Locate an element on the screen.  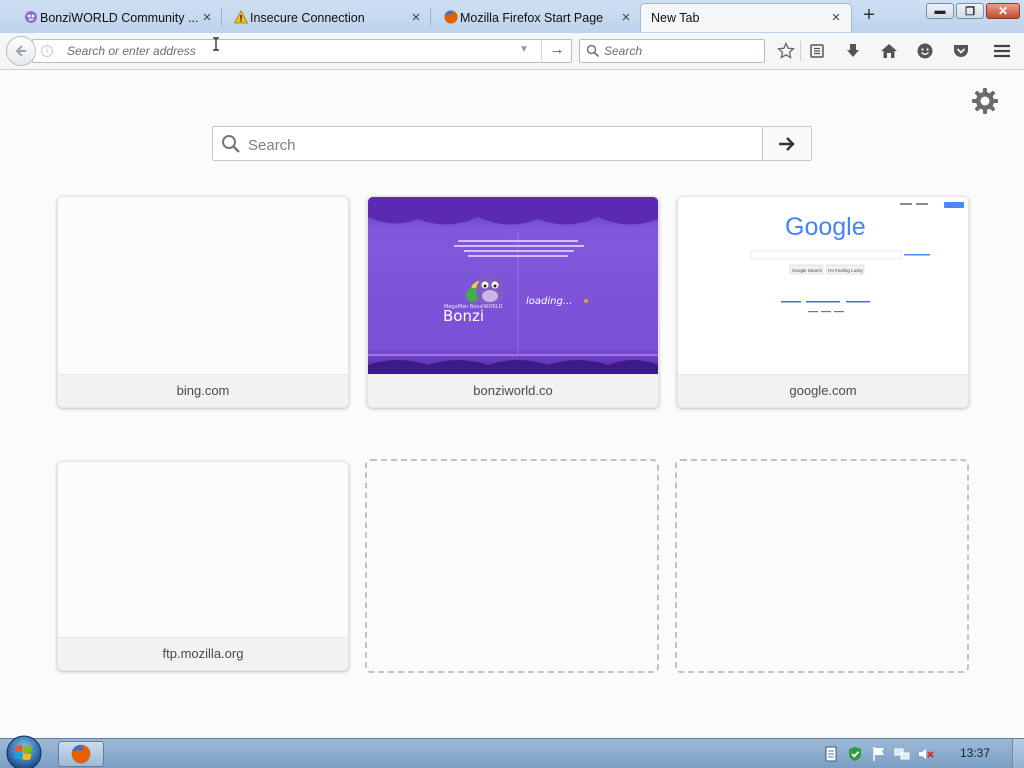
hello-chat-icon is located at coordinates (925, 51).